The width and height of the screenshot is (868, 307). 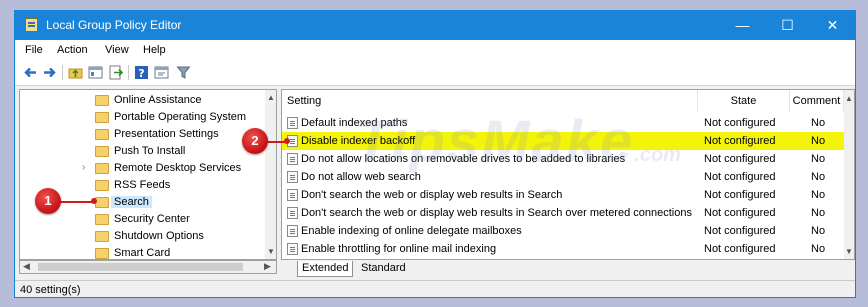 What do you see at coordinates (832, 25) in the screenshot?
I see `close-button: ✕` at bounding box center [832, 25].